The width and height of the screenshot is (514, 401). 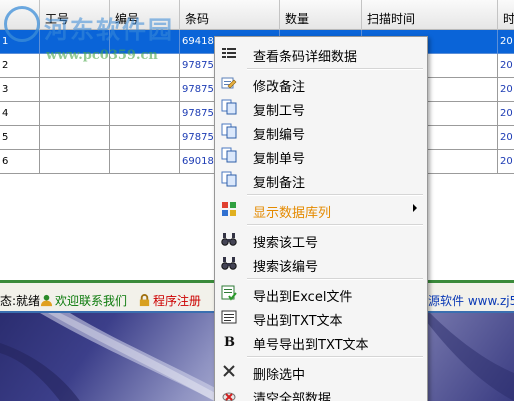 What do you see at coordinates (20, 138) in the screenshot?
I see `row-index: 5` at bounding box center [20, 138].